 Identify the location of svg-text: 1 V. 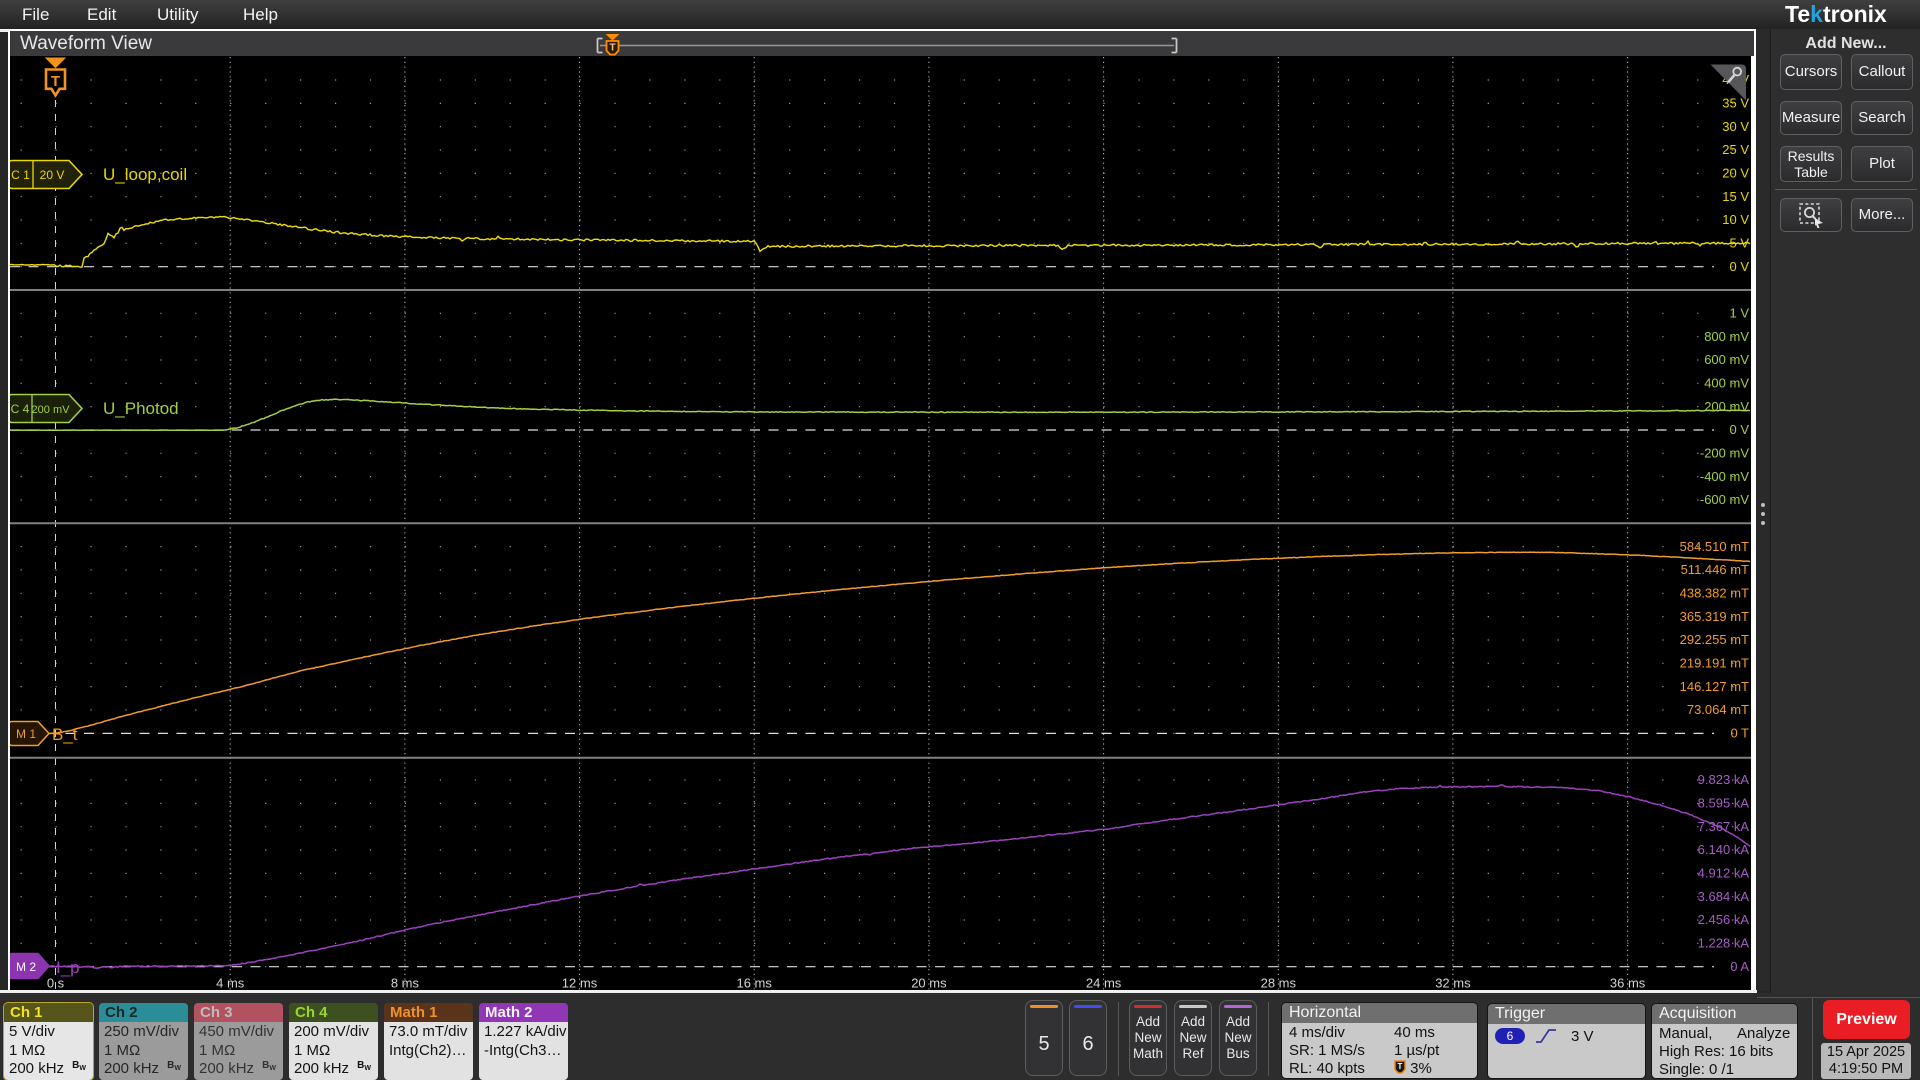
(1739, 313).